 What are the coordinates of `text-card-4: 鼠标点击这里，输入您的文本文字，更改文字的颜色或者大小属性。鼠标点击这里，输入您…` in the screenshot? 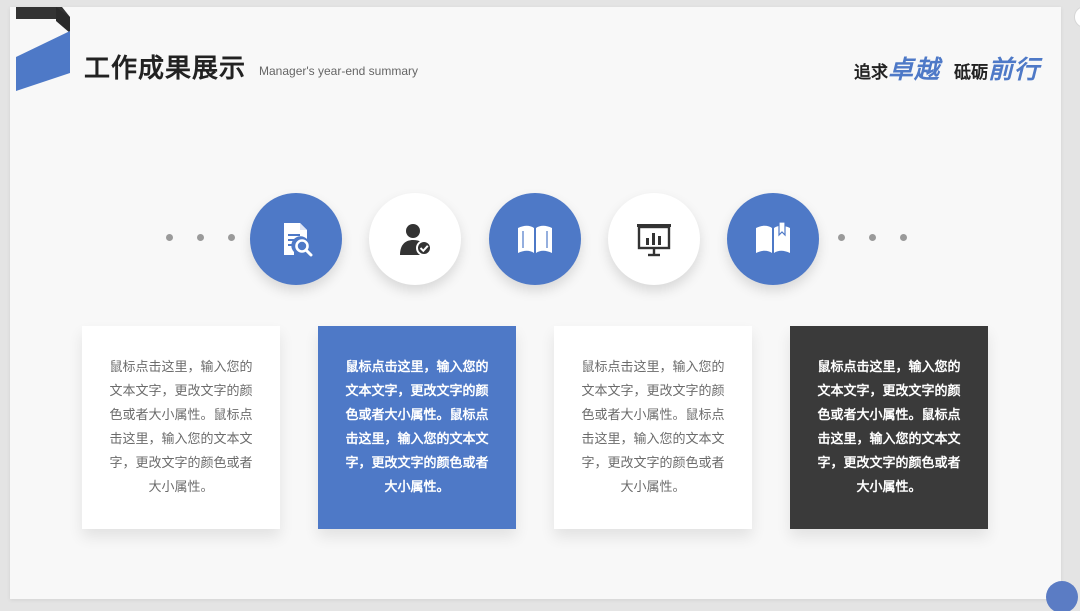 It's located at (889, 427).